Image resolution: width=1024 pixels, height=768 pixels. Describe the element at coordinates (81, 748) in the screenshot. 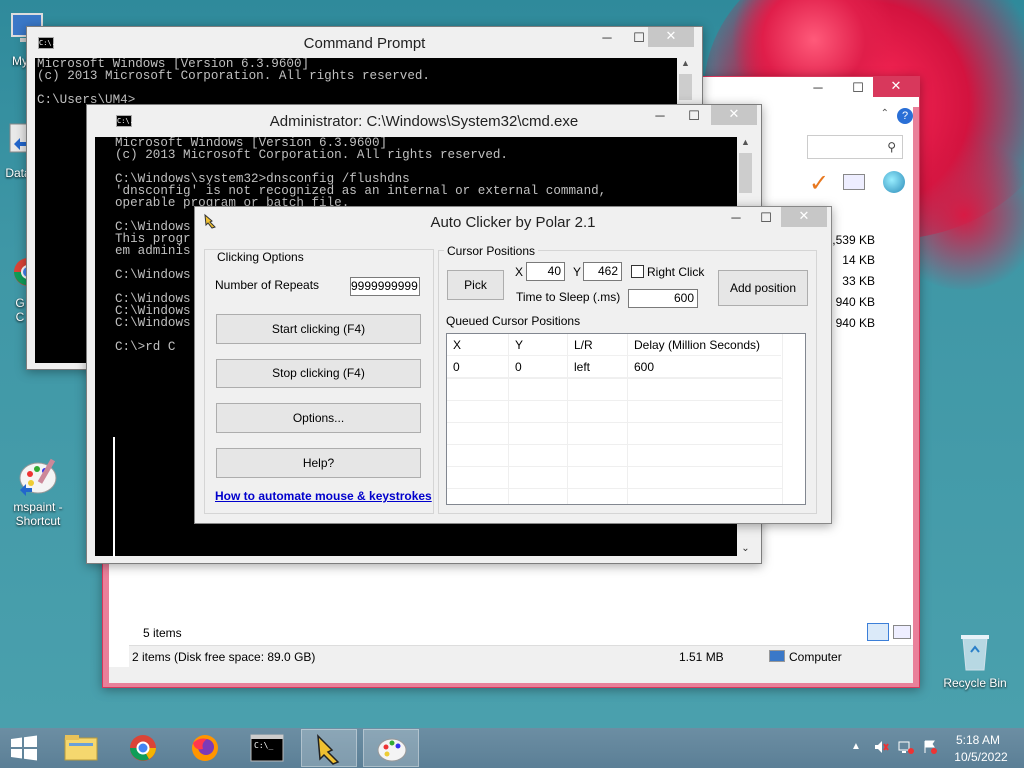

I see `taskbar-file-explorer` at that location.